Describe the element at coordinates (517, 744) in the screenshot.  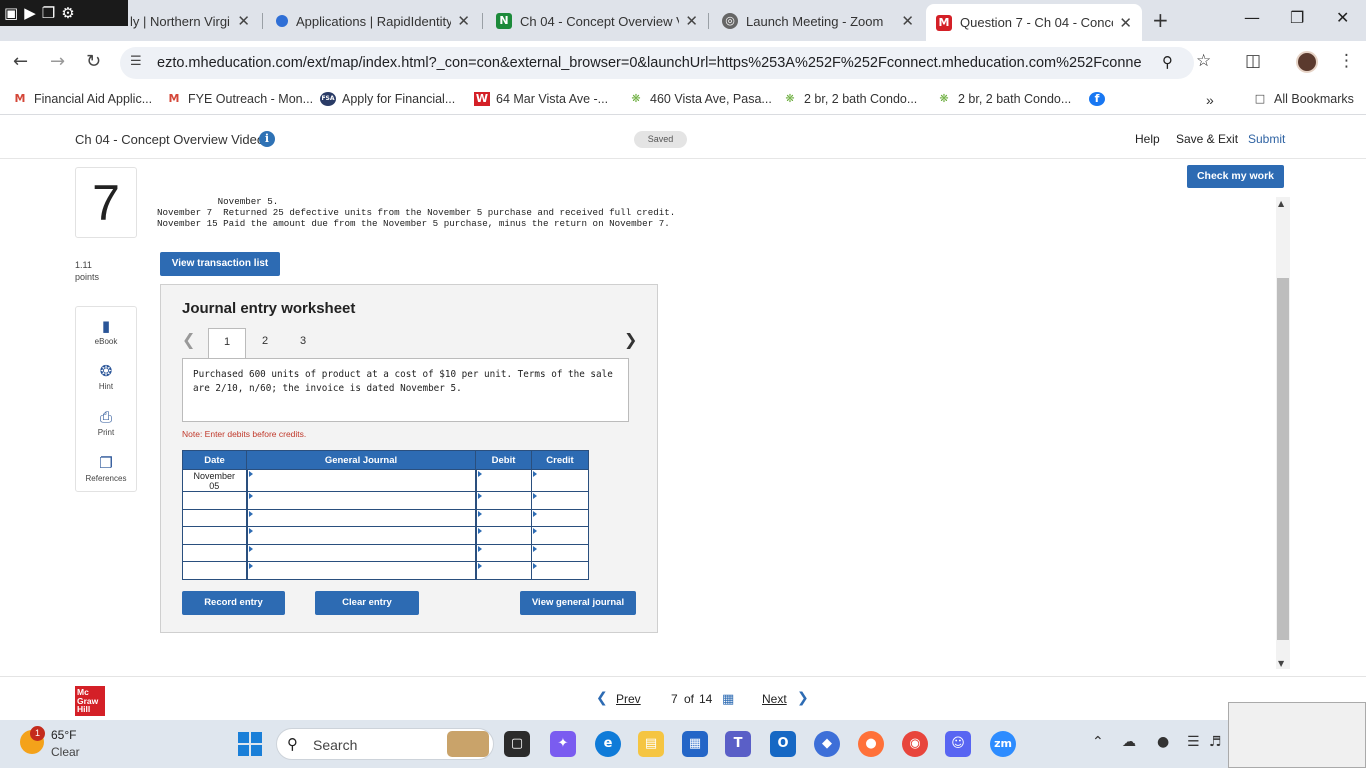
I see `task-view-icon: ▢` at that location.